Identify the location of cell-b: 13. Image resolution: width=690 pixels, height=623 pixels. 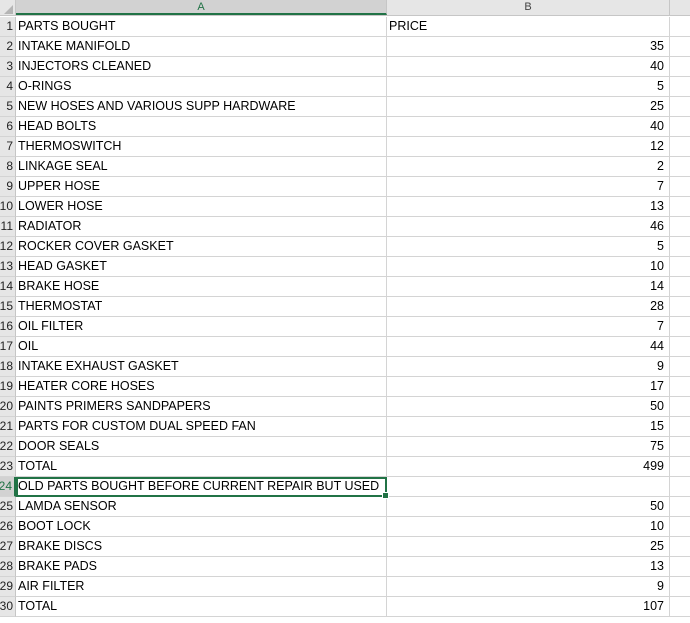
(528, 567).